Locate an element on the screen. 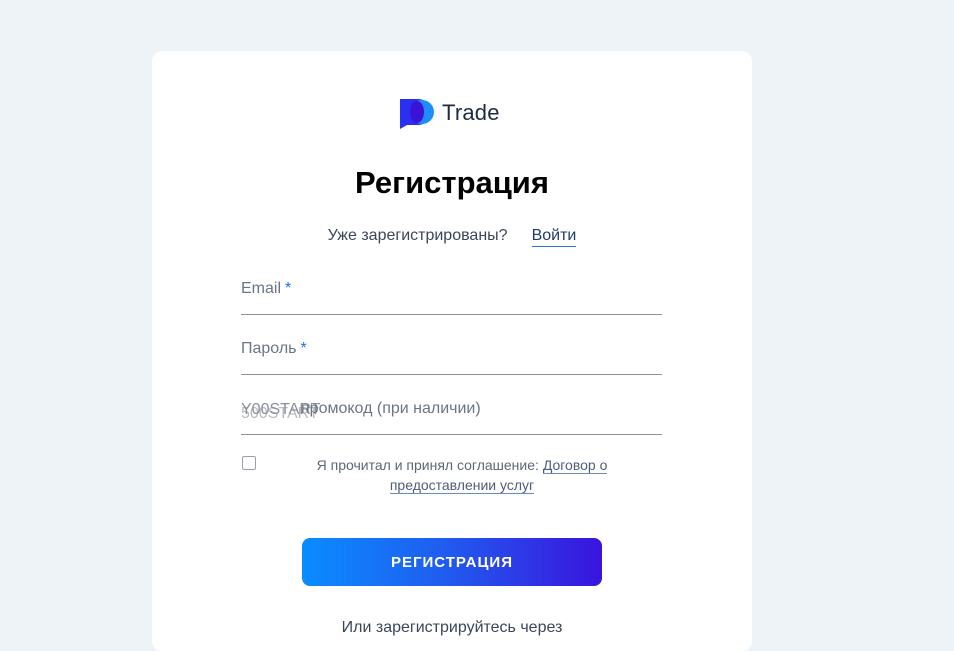 The image size is (954, 651). register-button: РЕГИСТРАЦИЯ is located at coordinates (452, 562).